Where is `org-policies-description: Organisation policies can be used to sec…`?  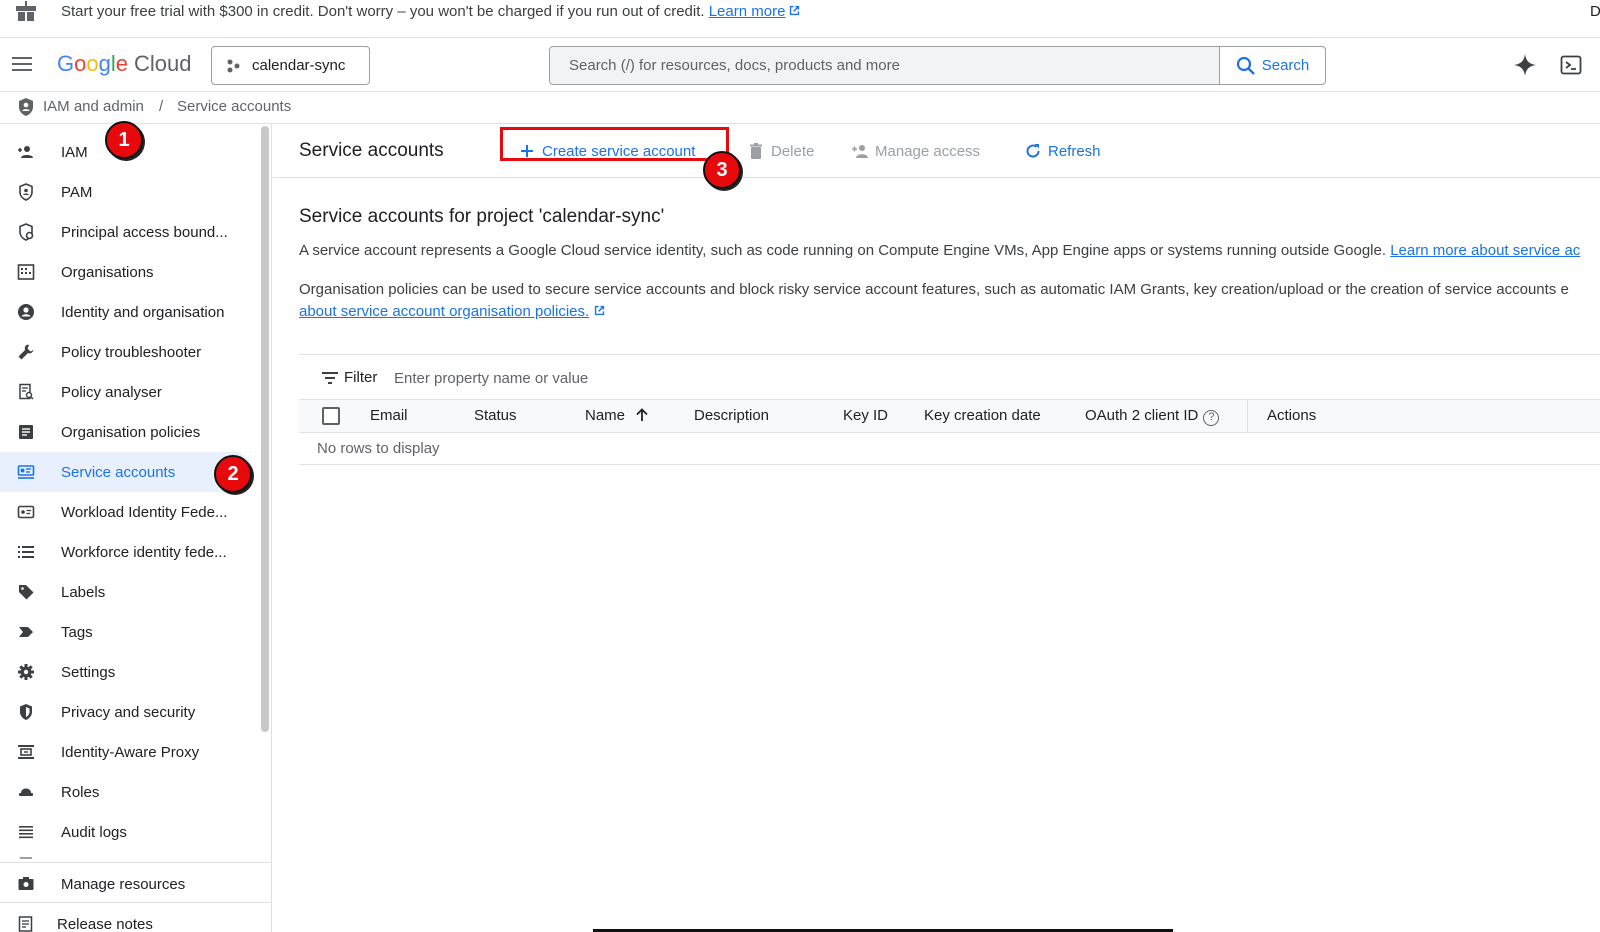
org-policies-description: Organisation policies can be used to sec… is located at coordinates (934, 300).